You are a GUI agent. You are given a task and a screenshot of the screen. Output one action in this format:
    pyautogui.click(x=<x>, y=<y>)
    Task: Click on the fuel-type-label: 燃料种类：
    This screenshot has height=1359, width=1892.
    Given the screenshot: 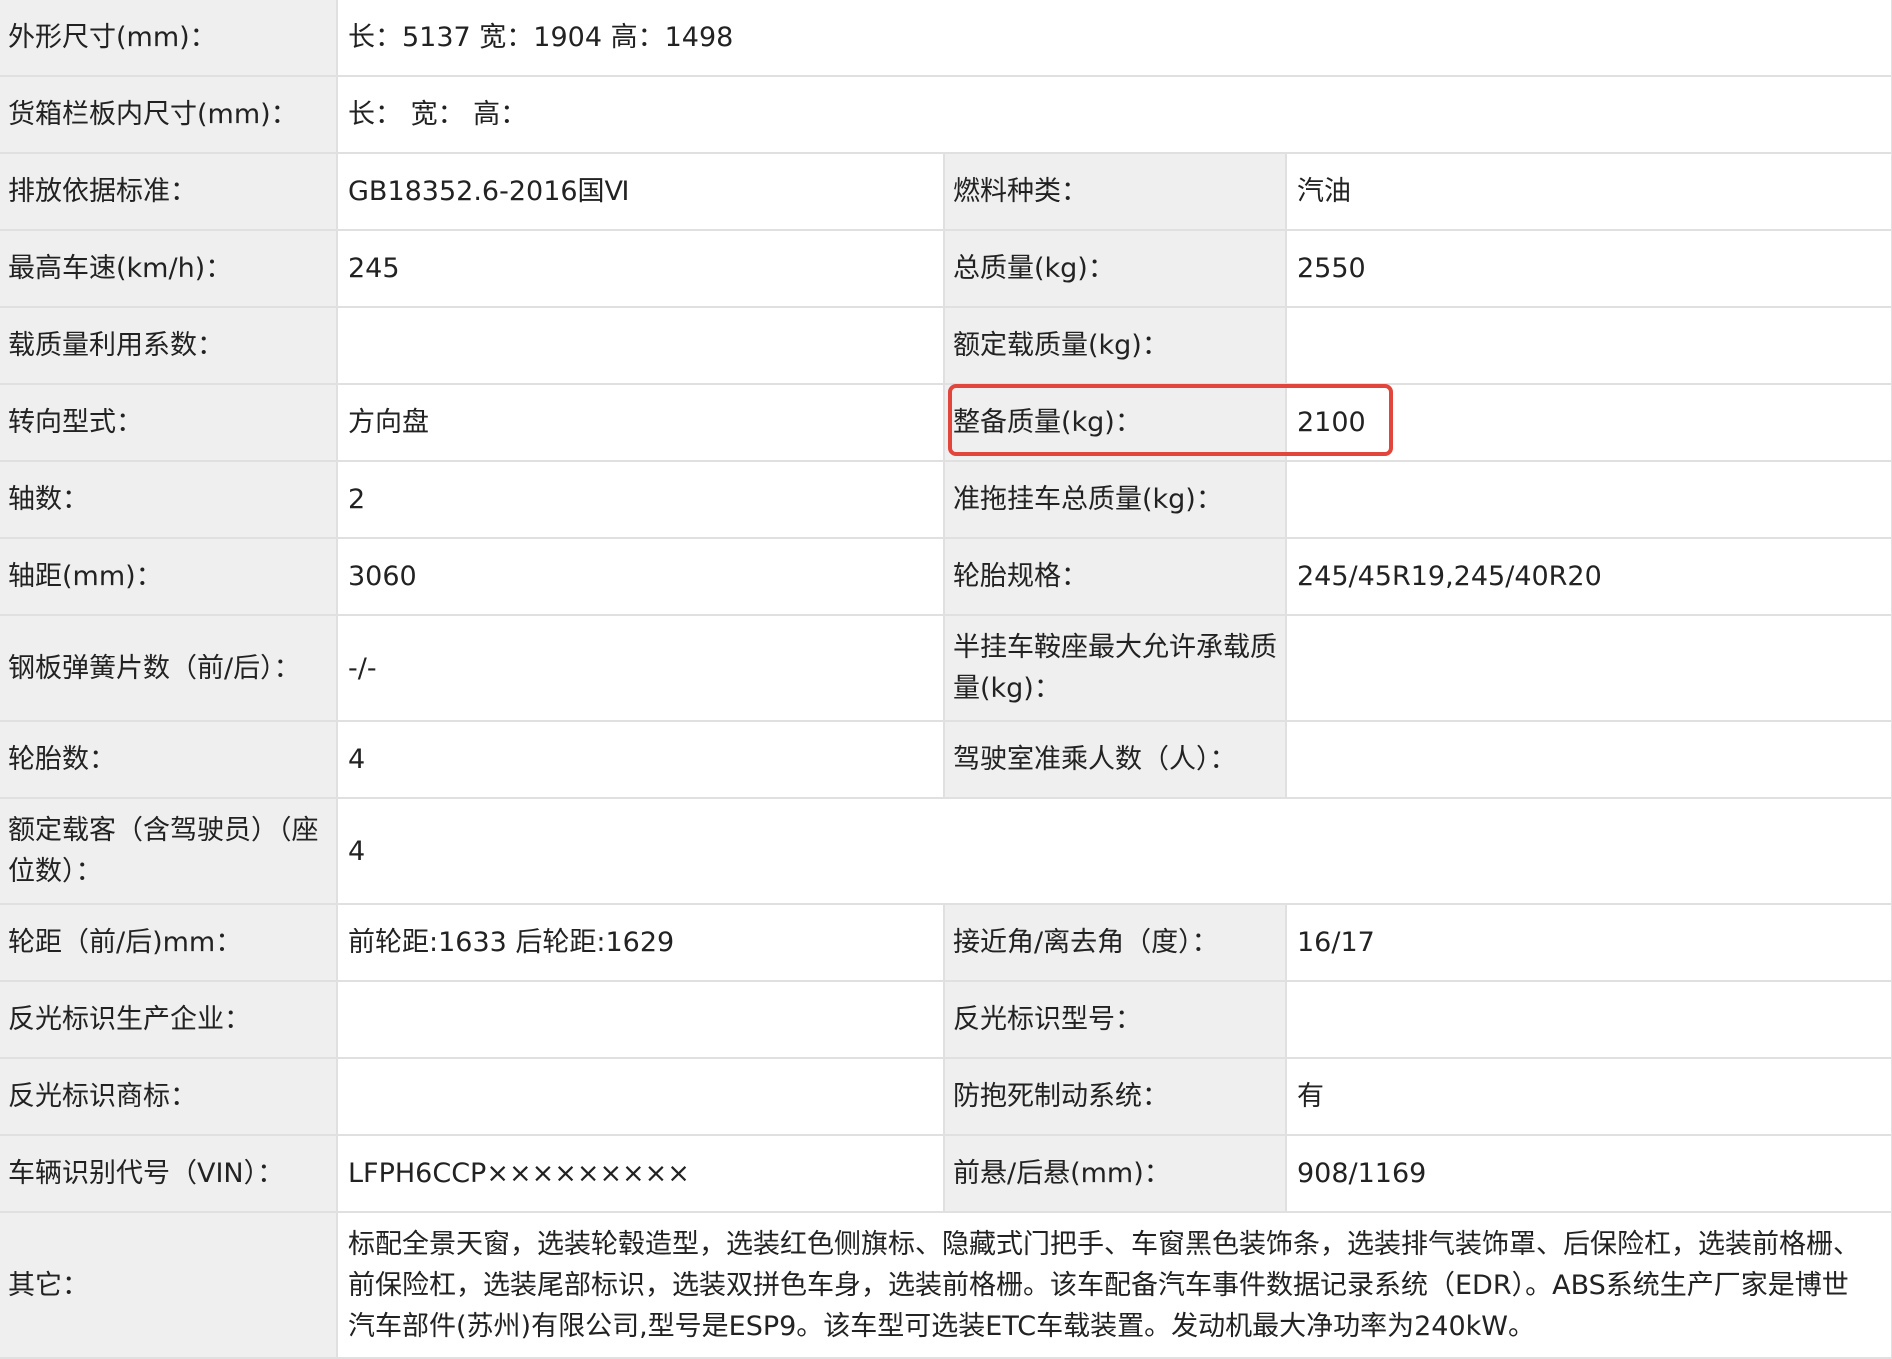 What is the action you would take?
    pyautogui.click(x=1115, y=192)
    